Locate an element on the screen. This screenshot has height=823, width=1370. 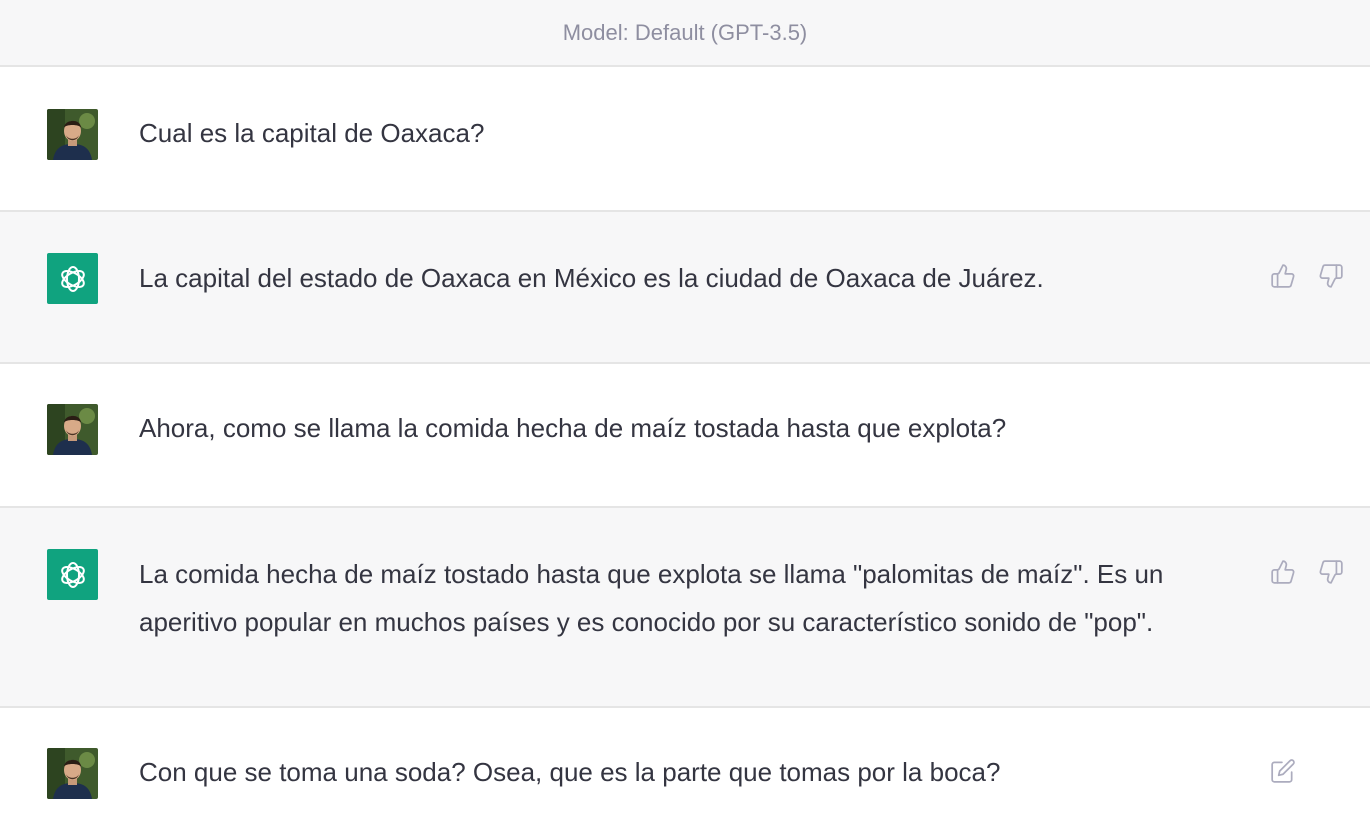
message-text: Cual es la capital de Oaxaca? is located at coordinates (312, 133).